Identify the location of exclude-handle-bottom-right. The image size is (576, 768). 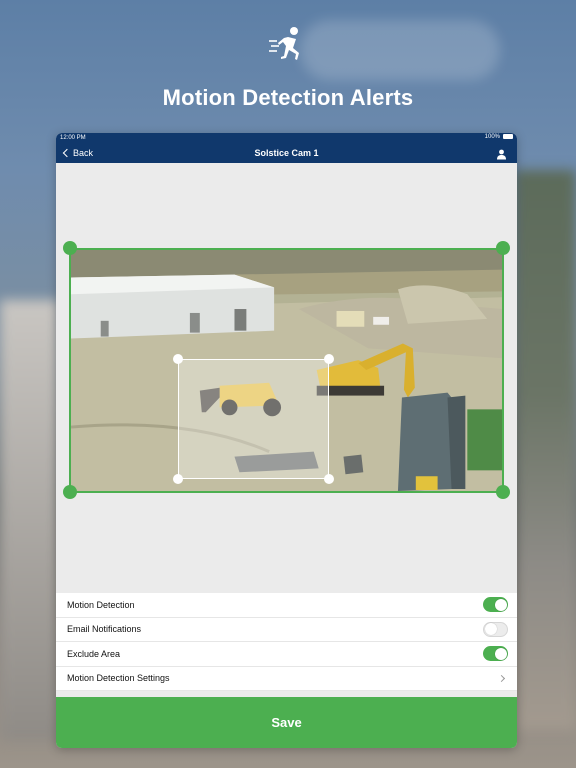
(329, 479).